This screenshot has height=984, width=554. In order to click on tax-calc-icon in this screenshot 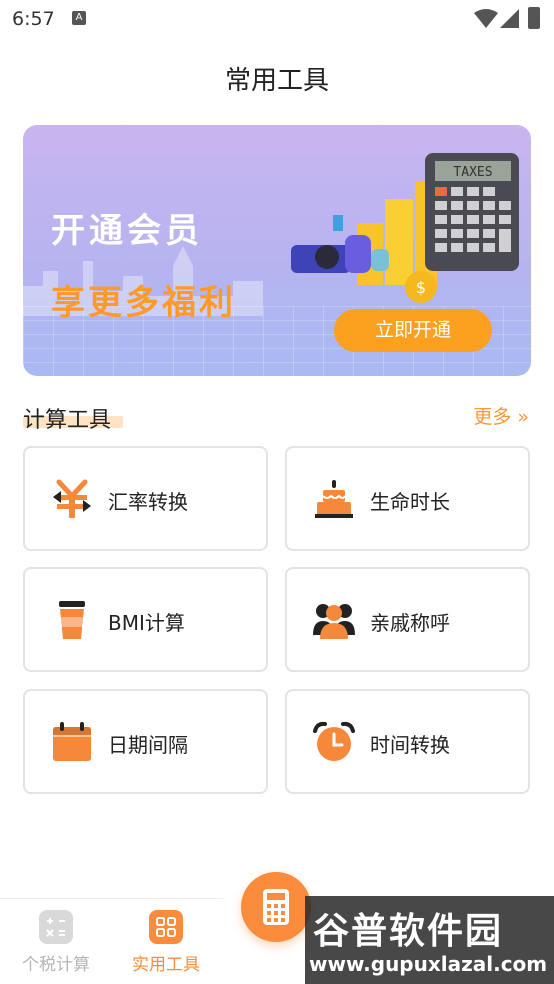, I will do `click(56, 927)`.